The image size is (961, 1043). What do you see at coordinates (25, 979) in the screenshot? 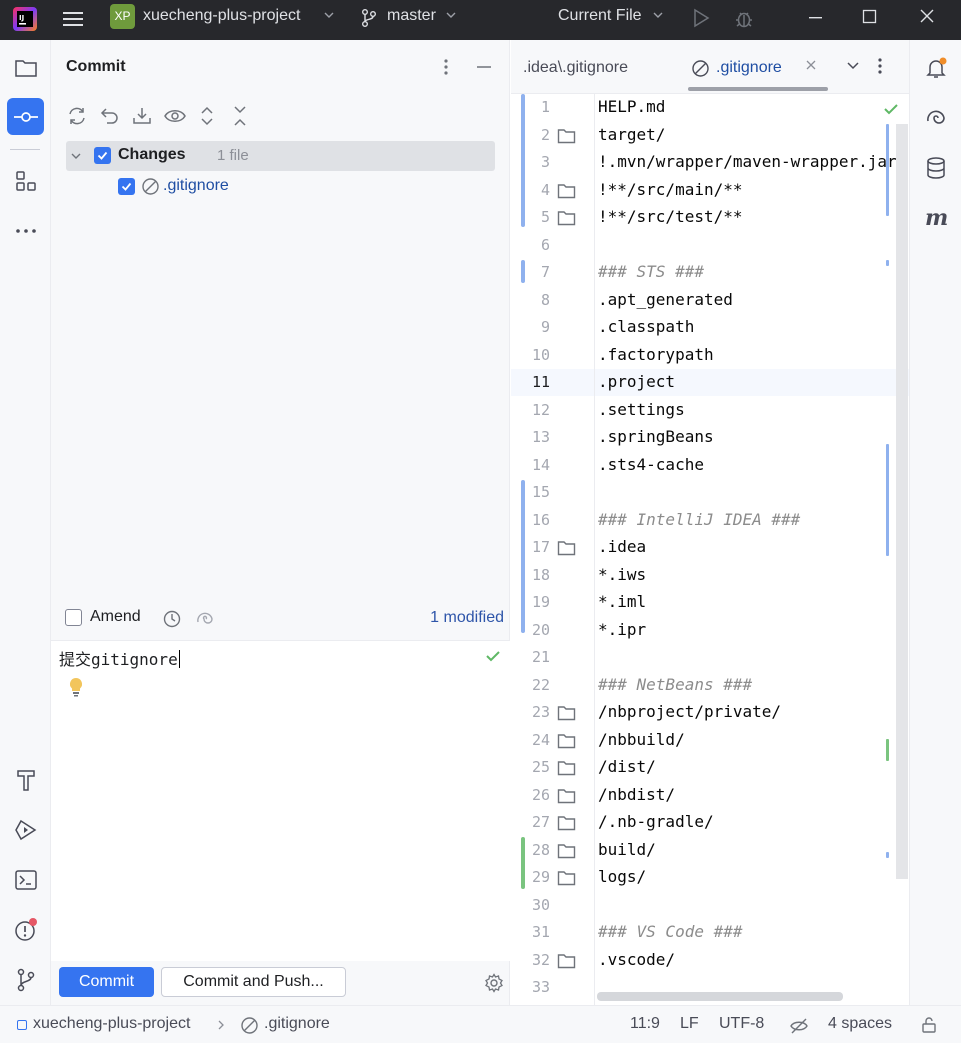
I see `git-icon` at bounding box center [25, 979].